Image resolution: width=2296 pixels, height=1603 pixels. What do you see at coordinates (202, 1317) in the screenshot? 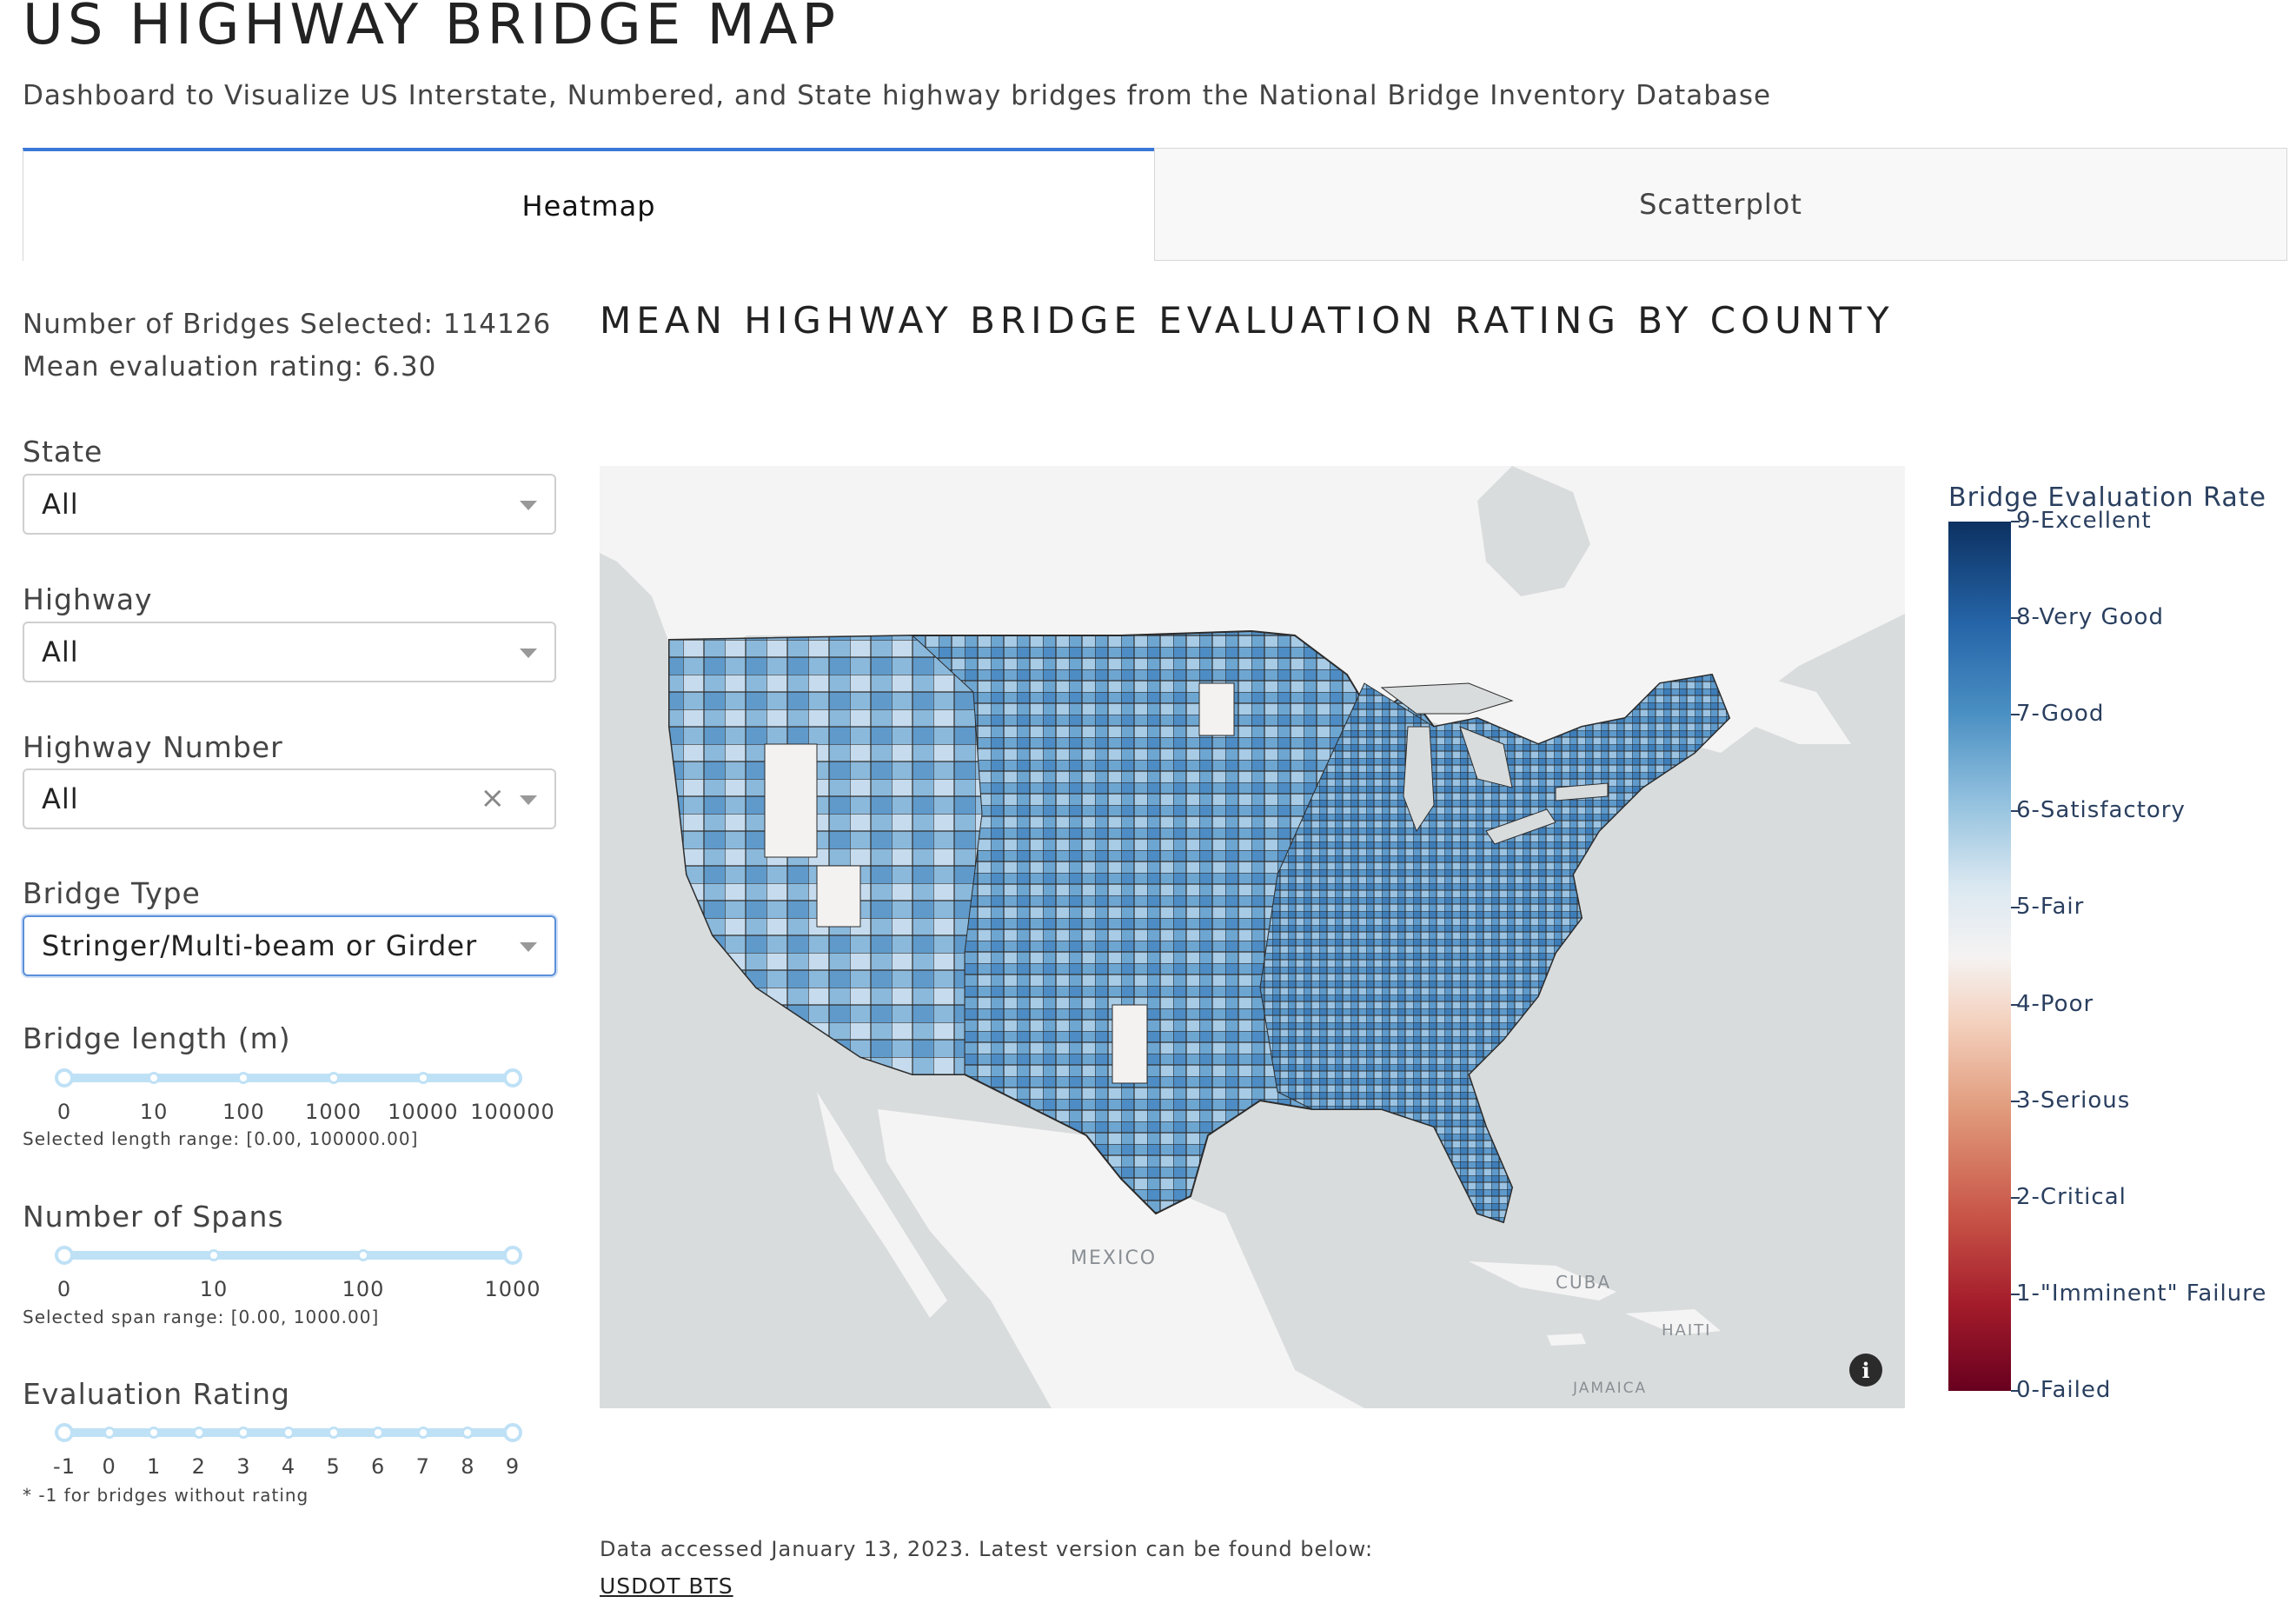
I see `spans-note: Selected span range: [0.00, 1000.00]` at bounding box center [202, 1317].